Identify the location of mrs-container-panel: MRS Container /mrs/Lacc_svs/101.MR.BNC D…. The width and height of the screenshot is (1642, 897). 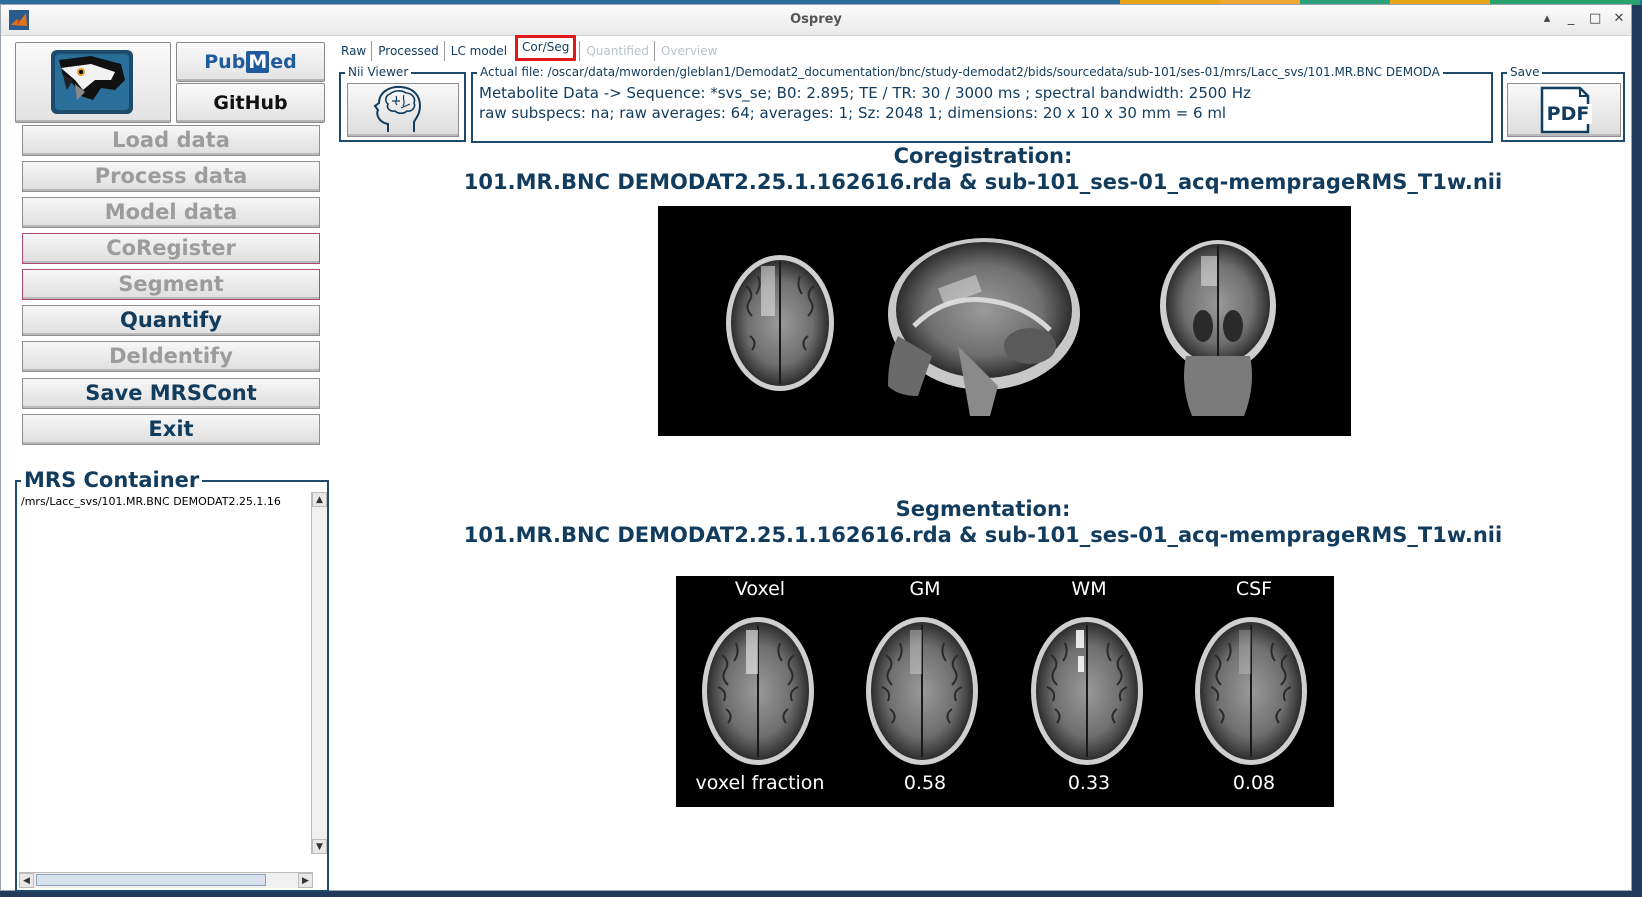
(172, 680).